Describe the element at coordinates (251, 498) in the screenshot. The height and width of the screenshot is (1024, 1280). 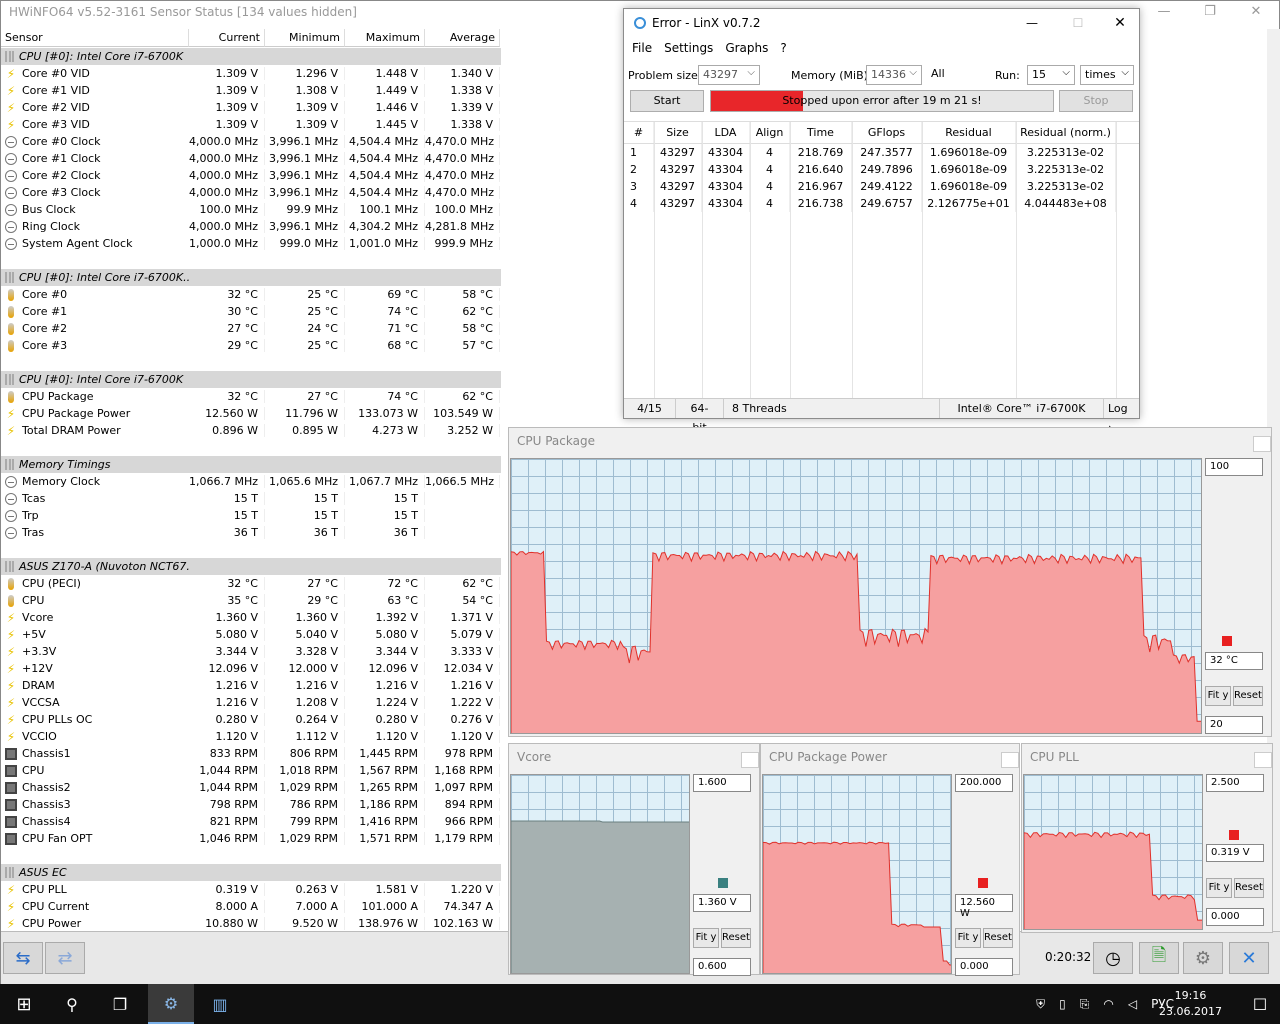
I see `sensor-row: Tcas 15 T 15 T 15 T` at that location.